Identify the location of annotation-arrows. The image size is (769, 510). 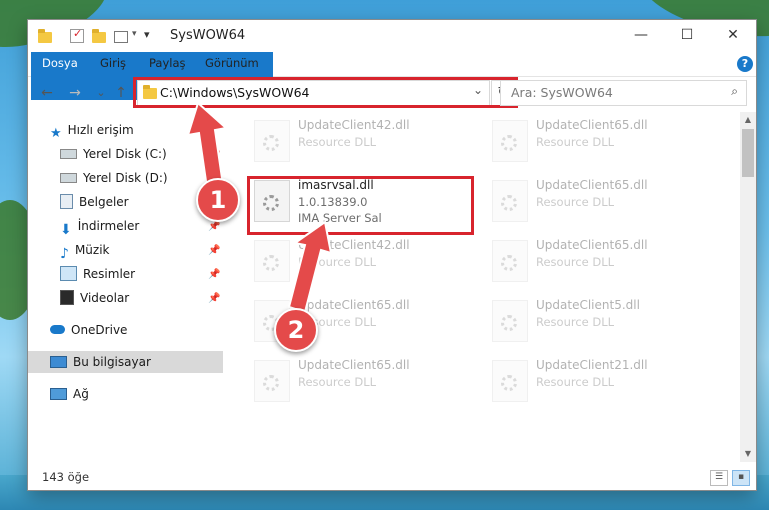
(259, 207).